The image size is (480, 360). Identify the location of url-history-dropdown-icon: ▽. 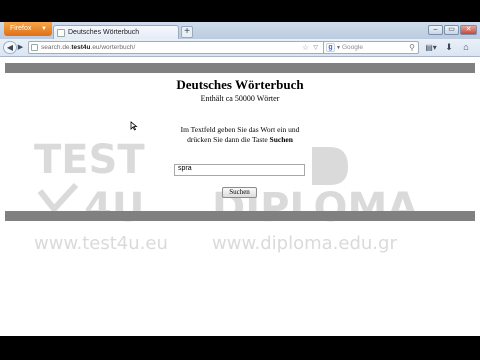
(315, 48).